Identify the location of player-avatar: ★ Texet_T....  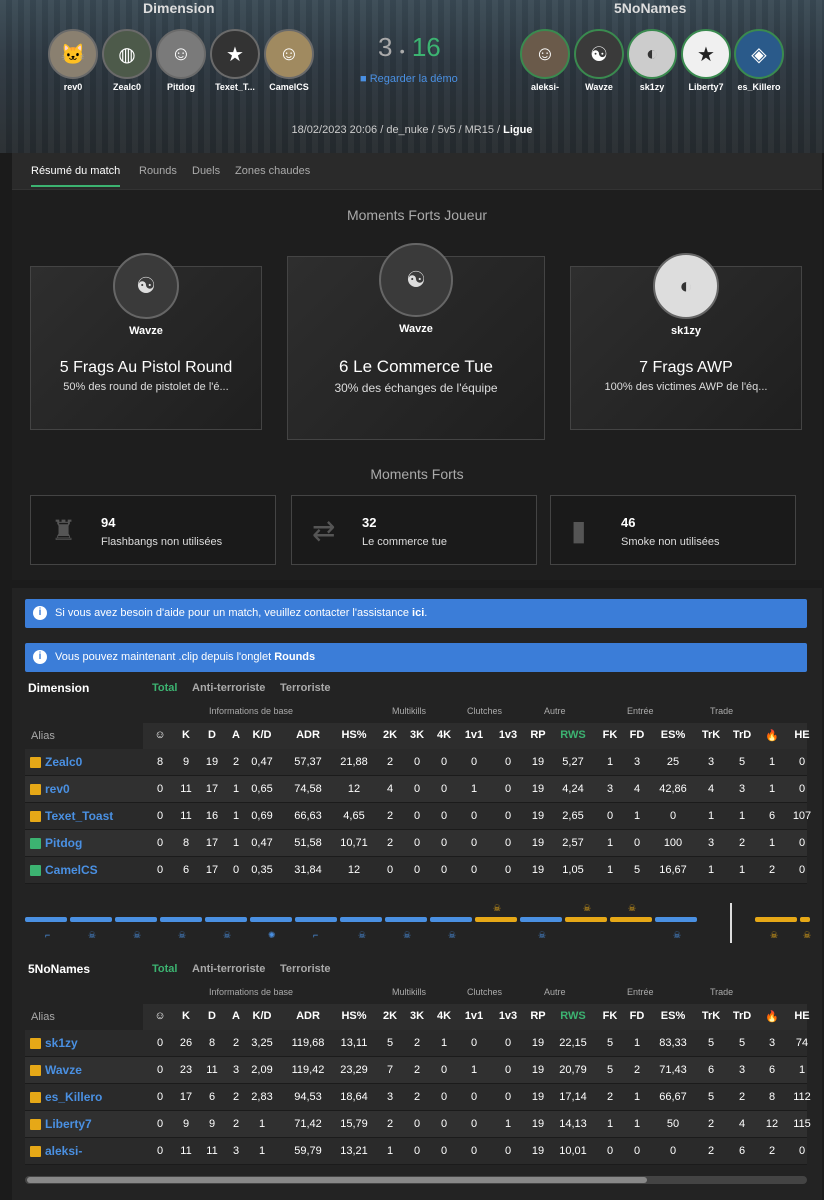
(235, 60).